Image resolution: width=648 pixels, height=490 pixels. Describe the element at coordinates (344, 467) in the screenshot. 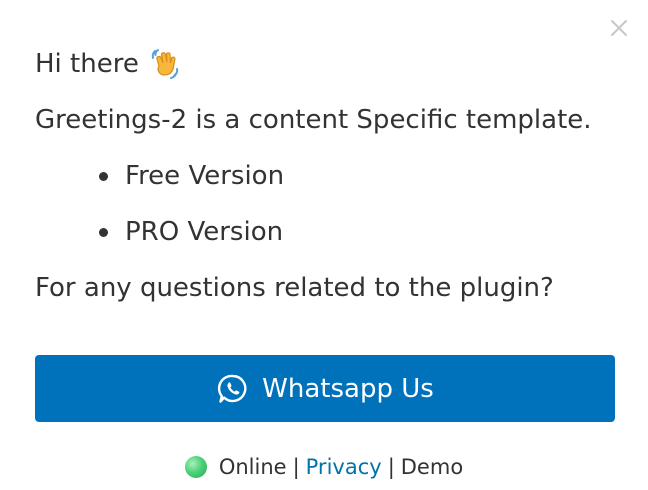

I see `privacy-link: Privacy` at that location.